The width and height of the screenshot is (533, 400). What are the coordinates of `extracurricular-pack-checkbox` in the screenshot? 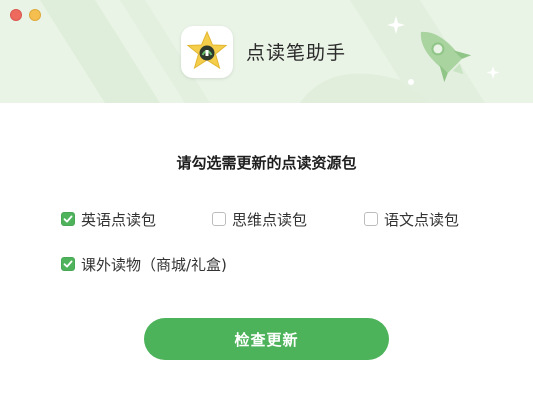 It's located at (68, 264).